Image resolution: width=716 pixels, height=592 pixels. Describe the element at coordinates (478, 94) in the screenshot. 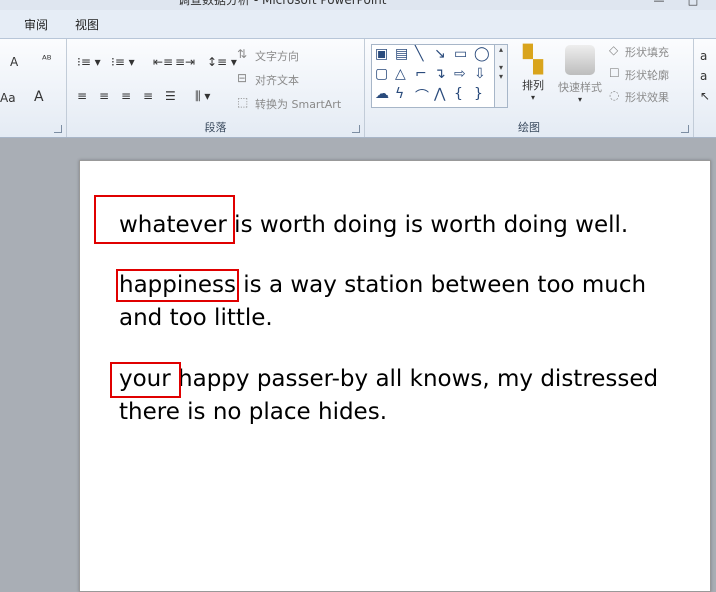

I see `right-brace-shape-icon: }` at that location.